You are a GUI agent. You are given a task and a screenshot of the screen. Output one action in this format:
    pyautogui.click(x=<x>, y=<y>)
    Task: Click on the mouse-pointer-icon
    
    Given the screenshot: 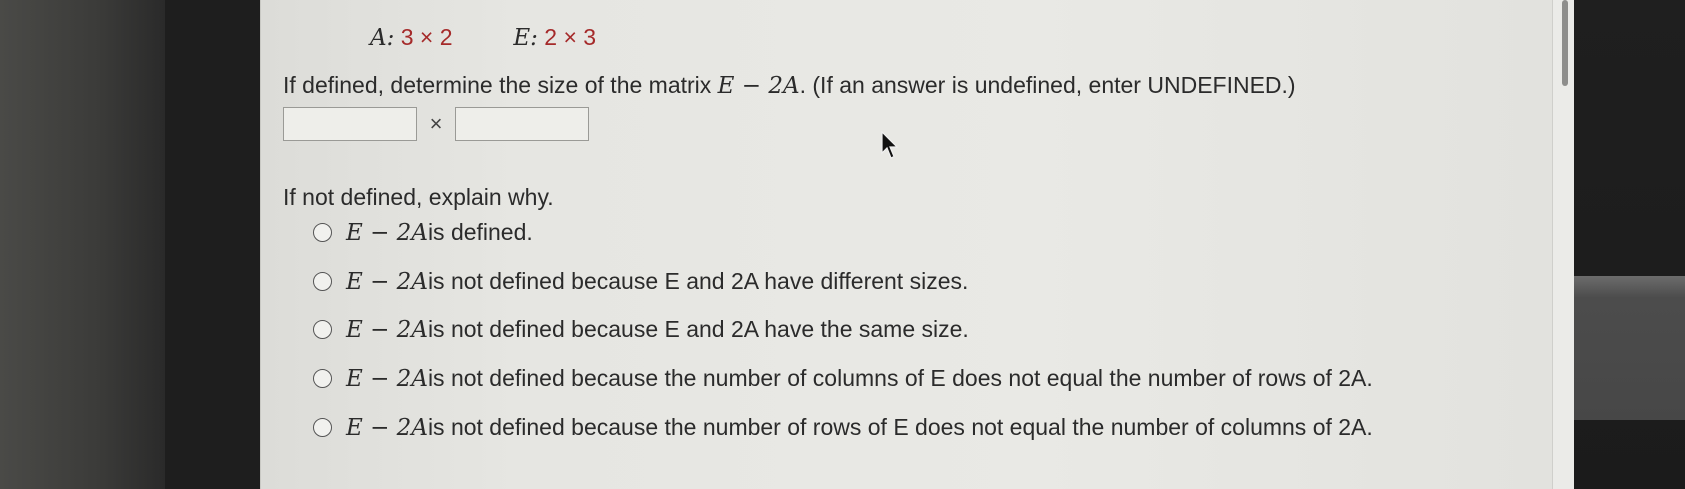 What is the action you would take?
    pyautogui.click(x=890, y=145)
    